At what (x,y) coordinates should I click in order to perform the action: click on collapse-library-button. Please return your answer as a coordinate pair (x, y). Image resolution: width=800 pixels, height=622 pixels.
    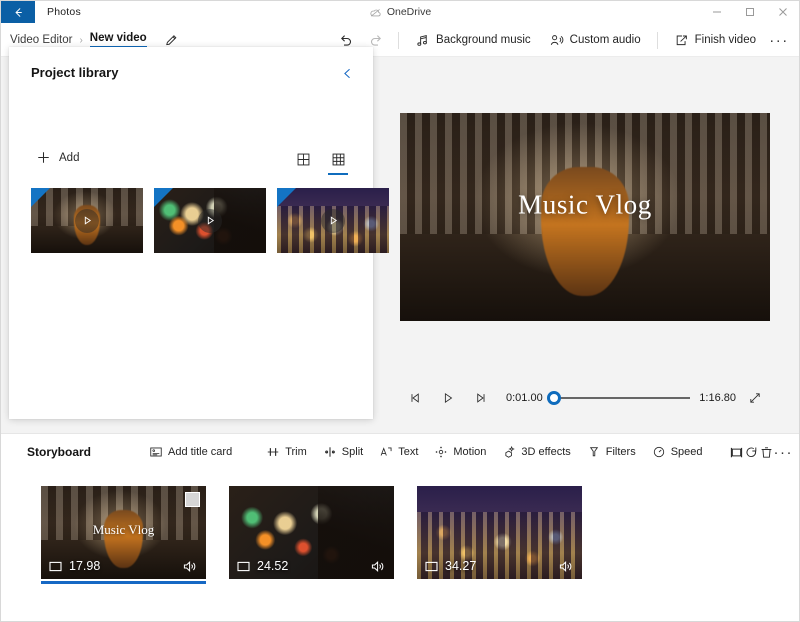
    Looking at the image, I should click on (347, 73).